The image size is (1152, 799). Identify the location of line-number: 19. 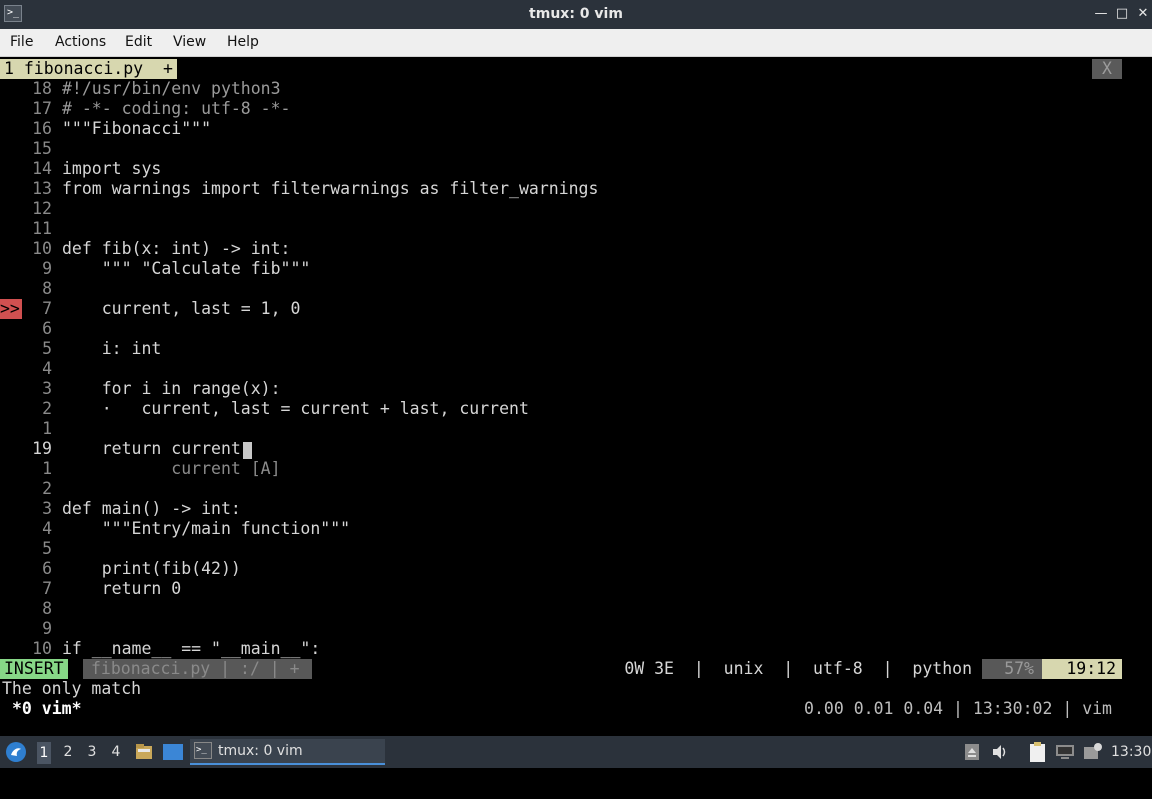
(42, 448).